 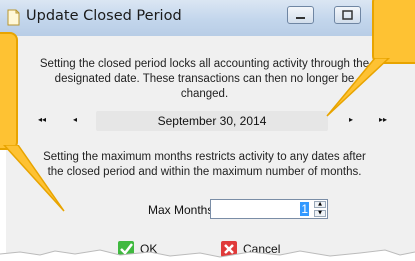 What do you see at coordinates (75, 120) in the screenshot?
I see `previous-date-button: ◂` at bounding box center [75, 120].